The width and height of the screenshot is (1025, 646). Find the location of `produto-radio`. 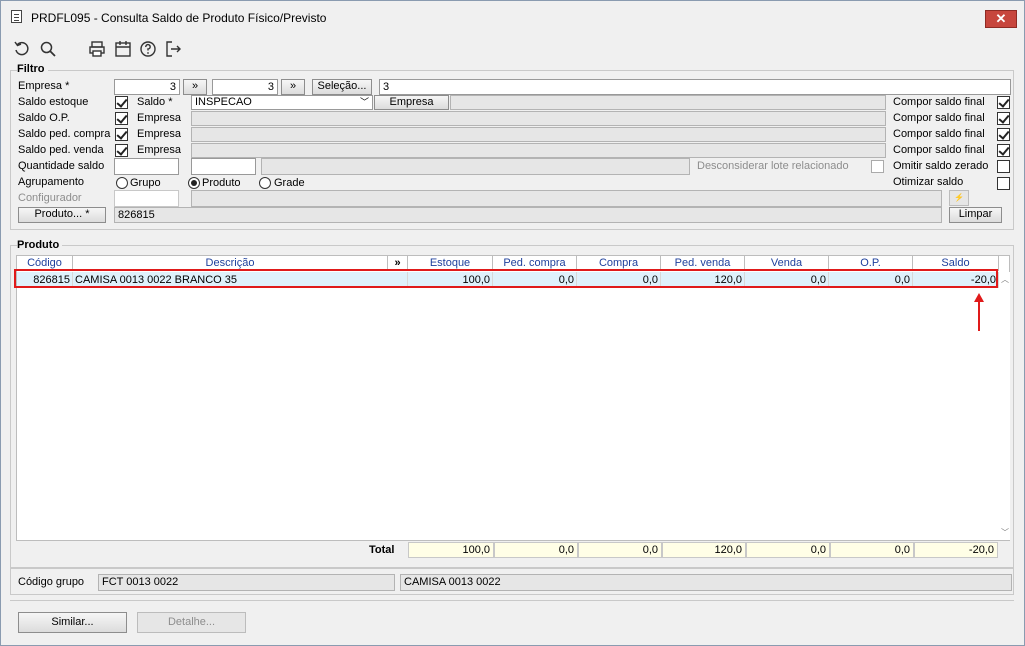

produto-radio is located at coordinates (194, 183).